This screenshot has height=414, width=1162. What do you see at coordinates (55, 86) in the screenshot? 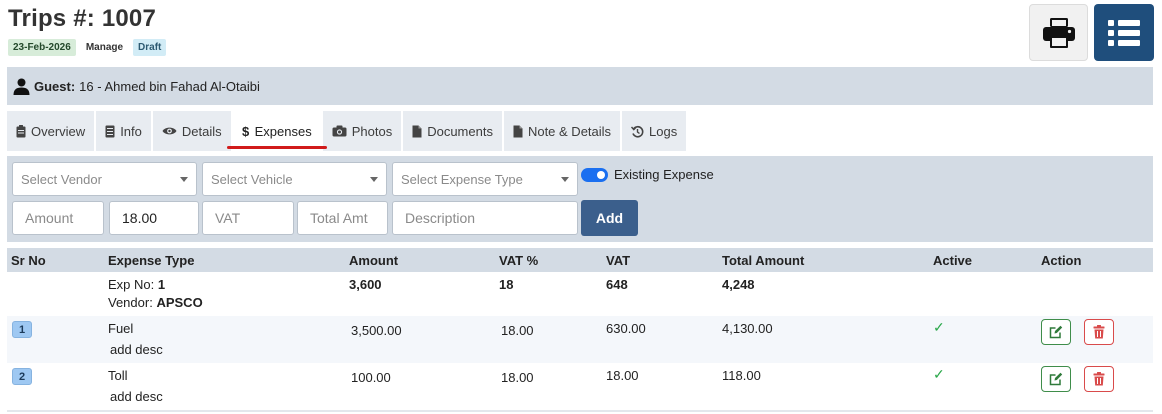
I see `guest-label: Guest:` at bounding box center [55, 86].